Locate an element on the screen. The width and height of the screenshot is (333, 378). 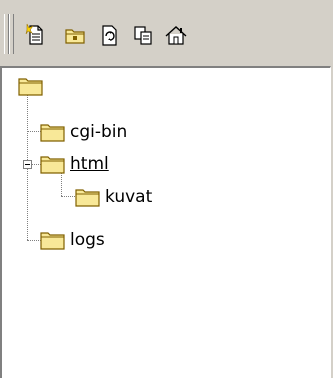
toolbar-grip-secondary is located at coordinates (11, 34).